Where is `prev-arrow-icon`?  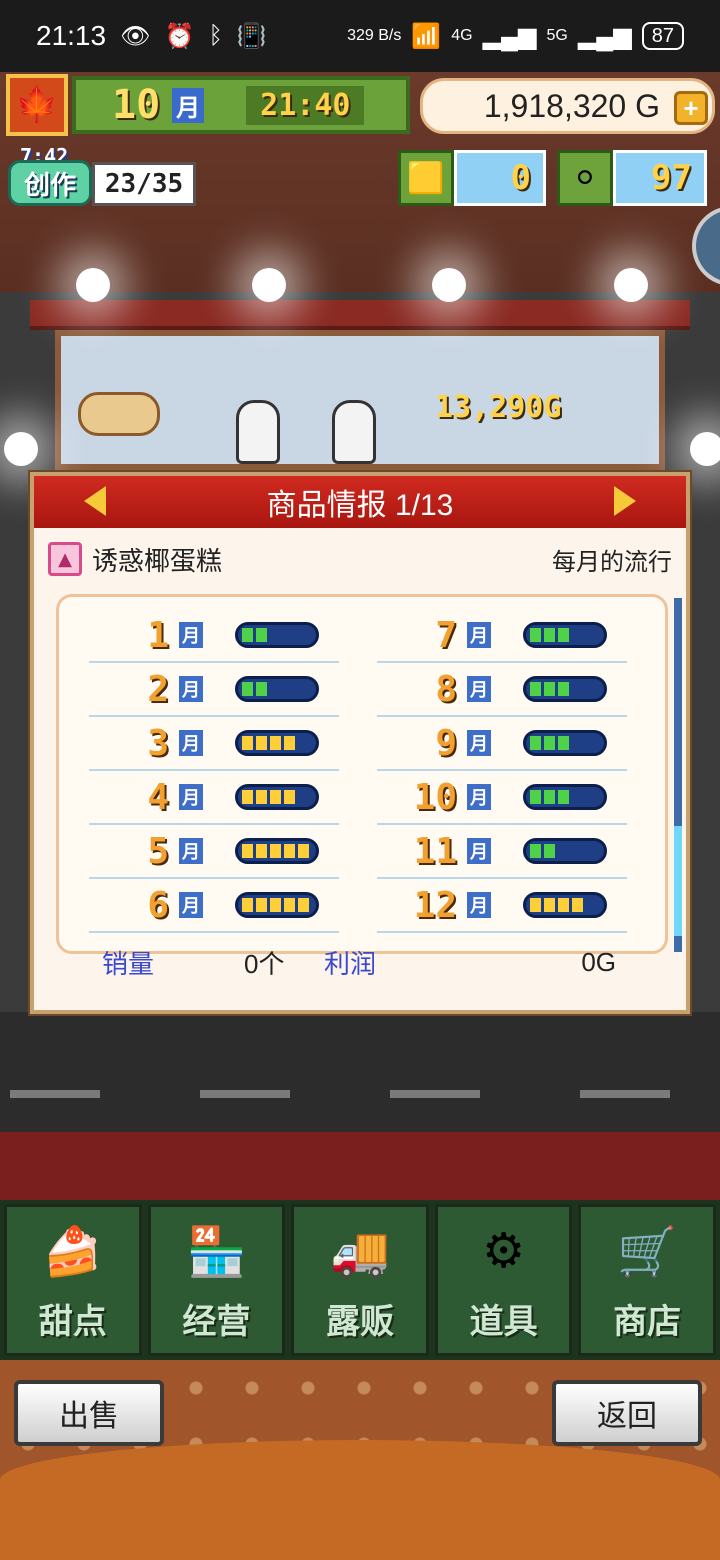
prev-arrow-icon is located at coordinates (95, 501).